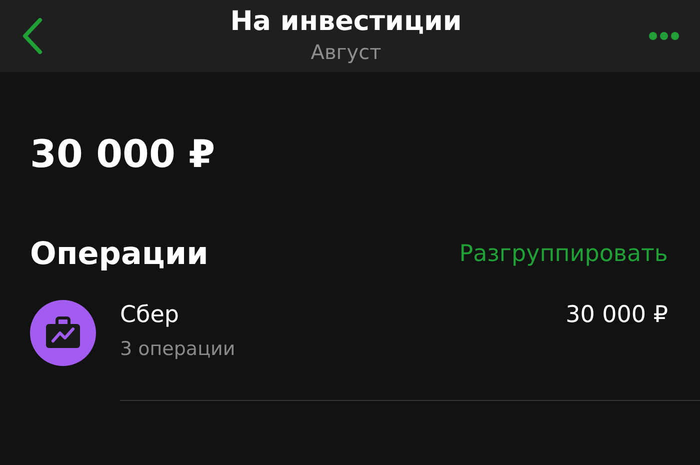 The height and width of the screenshot is (465, 700). Describe the element at coordinates (563, 254) in the screenshot. I see `ungroup-link: Разгруппировать` at that location.